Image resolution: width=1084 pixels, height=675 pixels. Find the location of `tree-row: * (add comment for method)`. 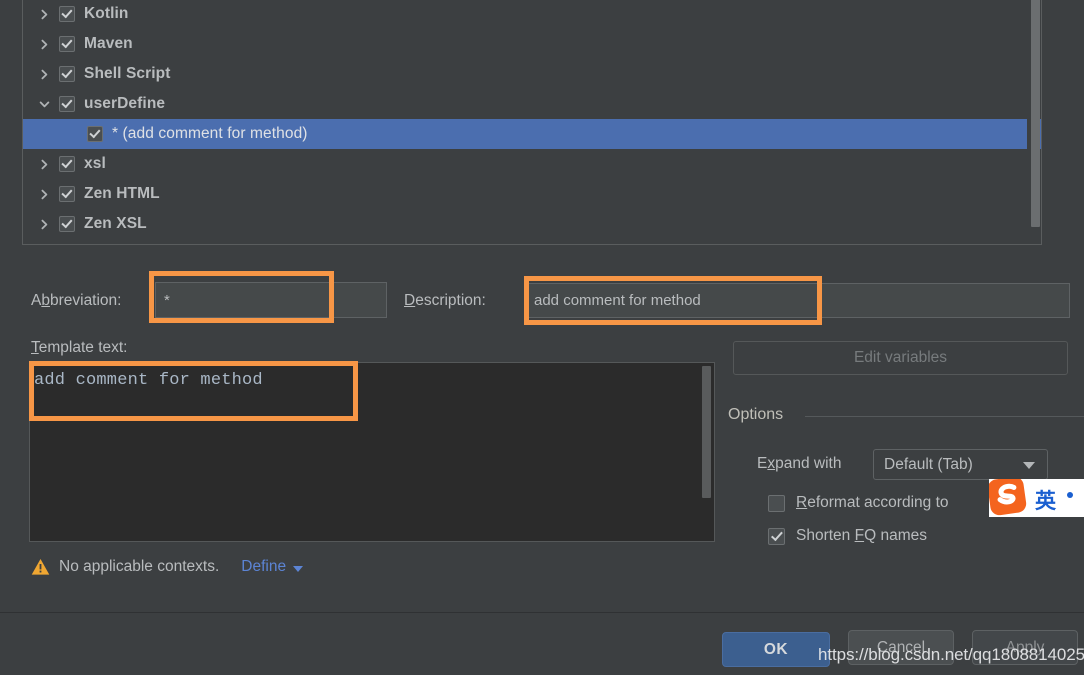

tree-row: * (add comment for method) is located at coordinates (532, 134).